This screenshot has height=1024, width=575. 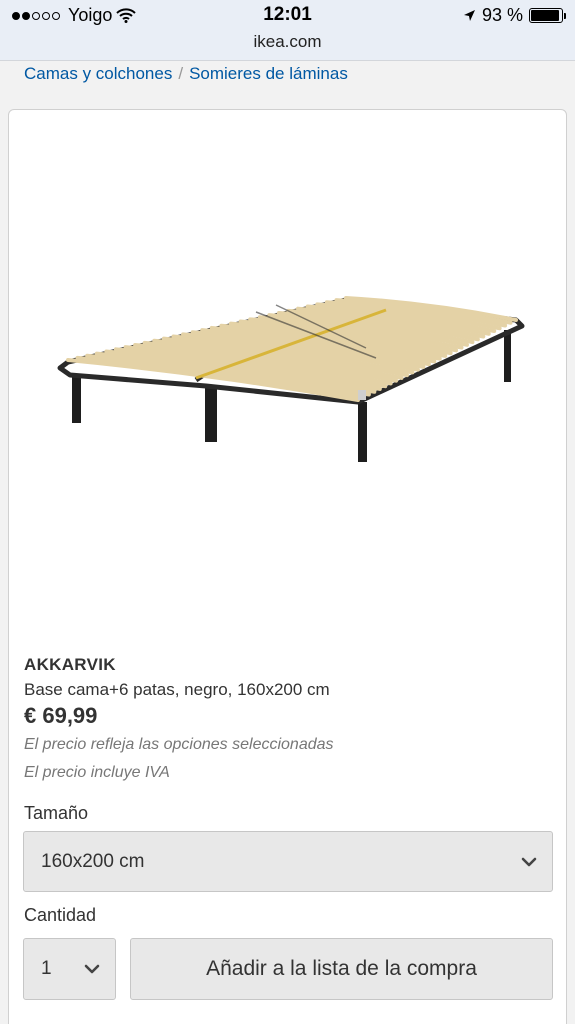 I want to click on product-name: AKKARVIK, so click(x=70, y=664).